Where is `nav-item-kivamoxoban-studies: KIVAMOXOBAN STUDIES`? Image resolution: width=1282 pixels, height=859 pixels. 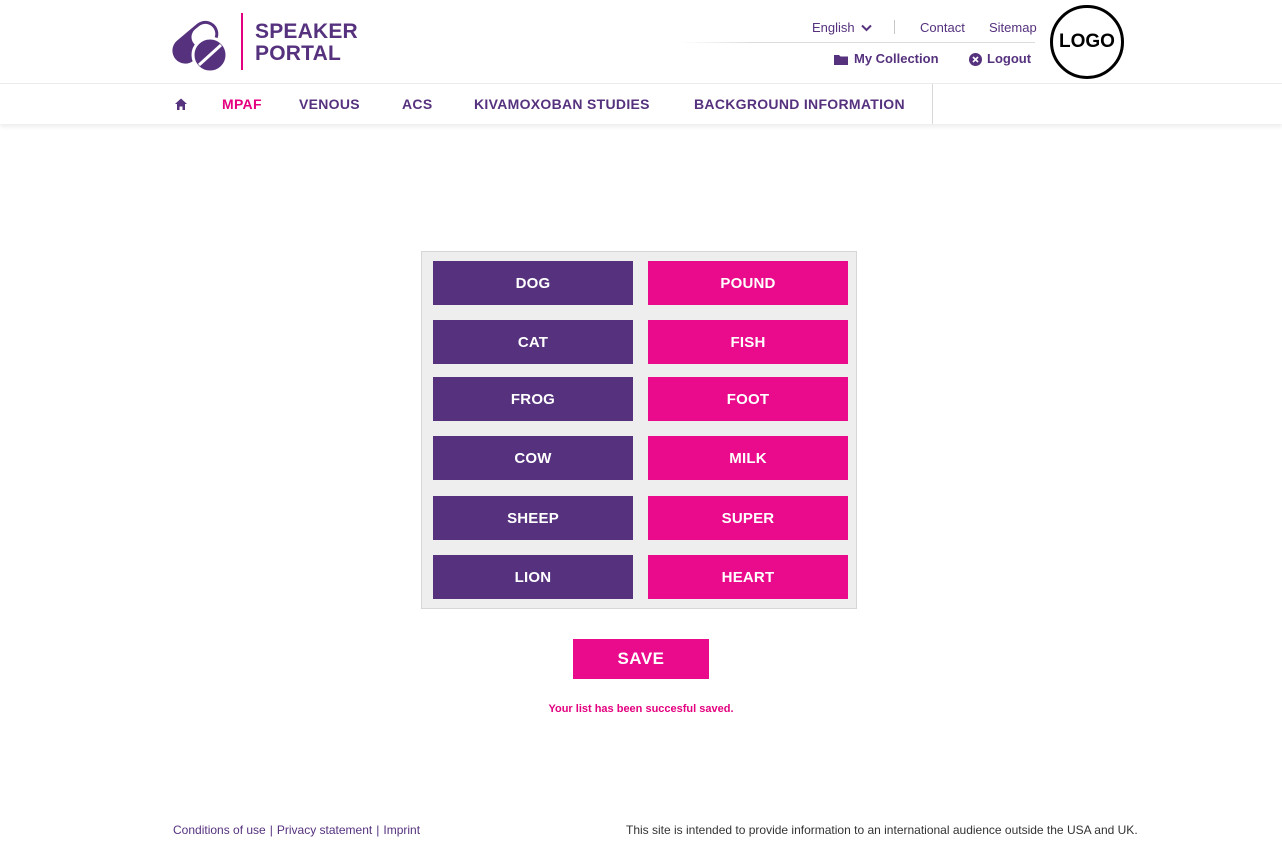 nav-item-kivamoxoban-studies: KIVAMOXOBAN STUDIES is located at coordinates (562, 104).